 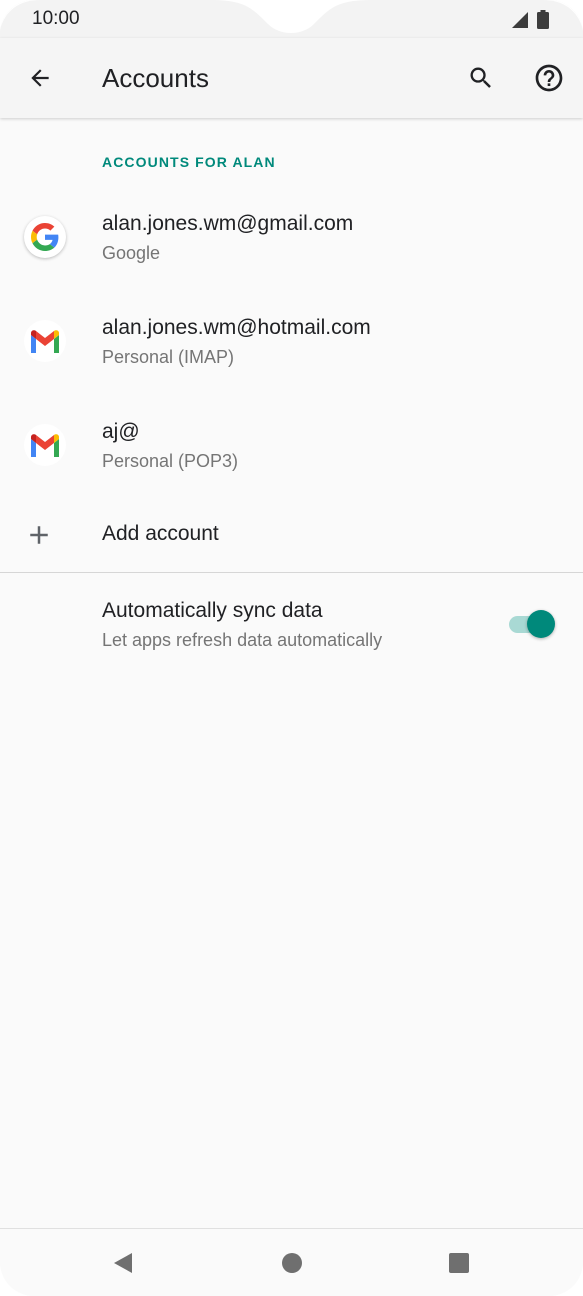 I want to click on nav-recents-button, so click(x=459, y=1263).